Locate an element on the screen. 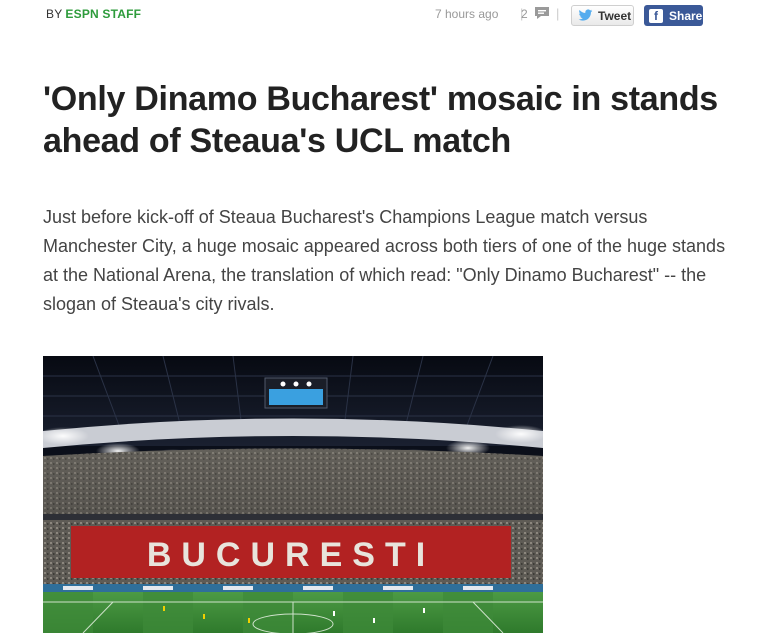  share-button-label: Share is located at coordinates (686, 15).